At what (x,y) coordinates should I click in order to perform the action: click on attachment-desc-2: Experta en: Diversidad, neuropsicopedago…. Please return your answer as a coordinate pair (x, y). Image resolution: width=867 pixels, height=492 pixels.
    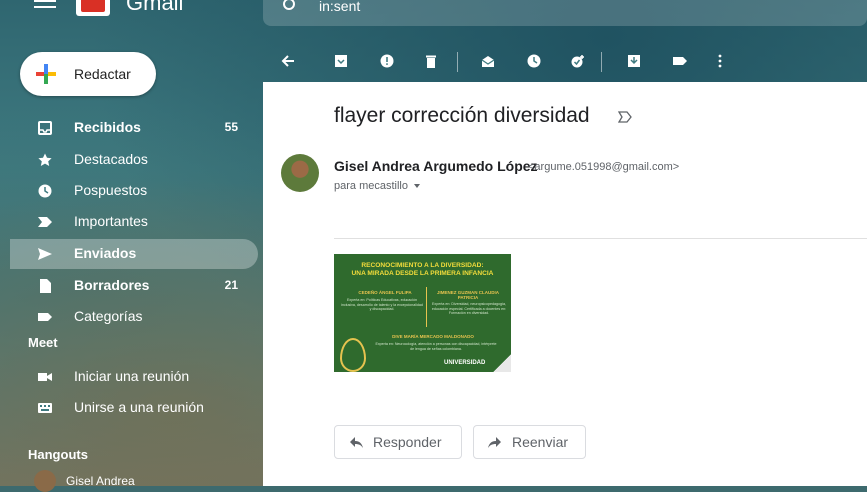
    Looking at the image, I should click on (469, 309).